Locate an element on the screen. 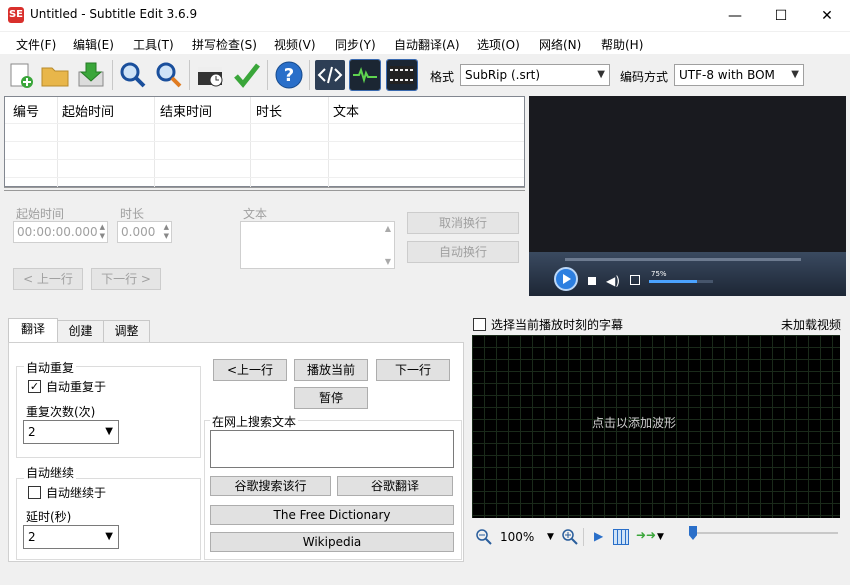 This screenshot has height=585, width=850. help-icon: ? is located at coordinates (289, 75).